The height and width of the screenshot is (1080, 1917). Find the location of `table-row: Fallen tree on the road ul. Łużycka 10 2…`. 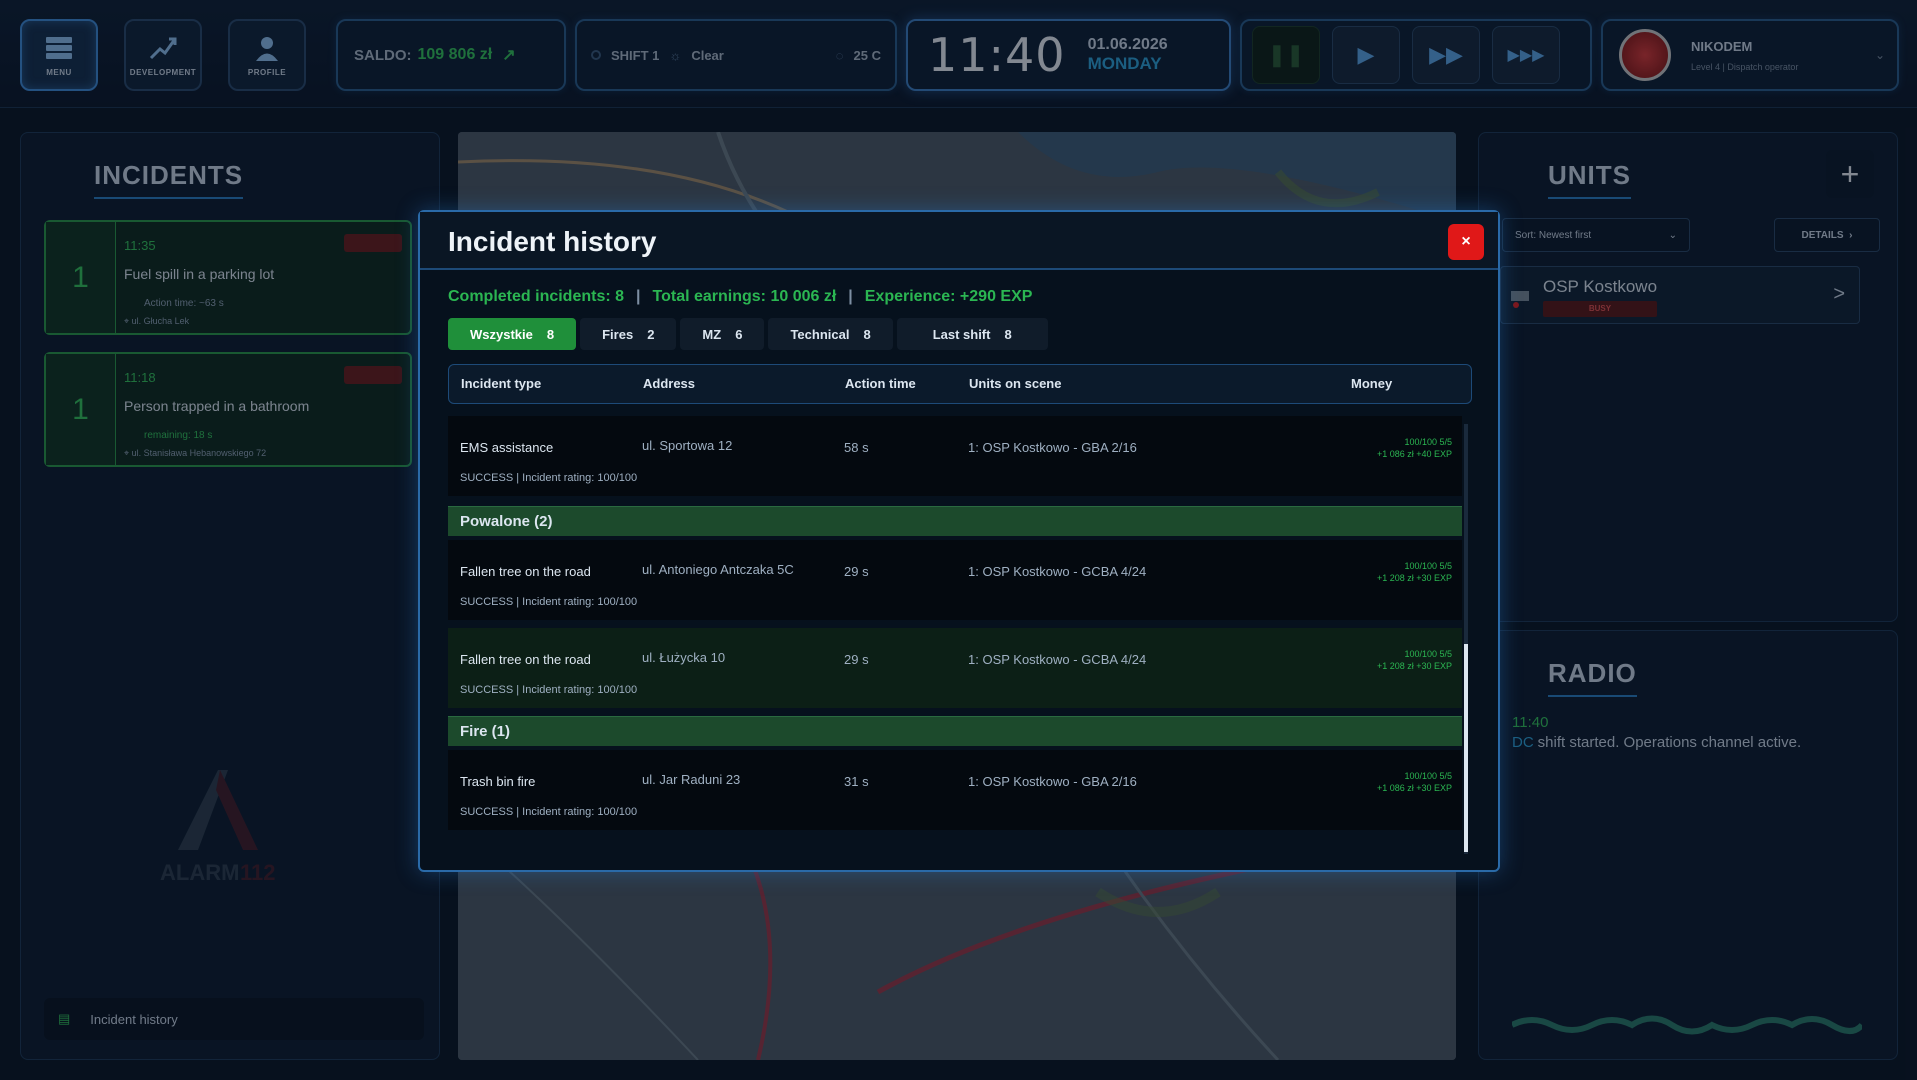

table-row: Fallen tree on the road ul. Łużycka 10 2… is located at coordinates (955, 668).